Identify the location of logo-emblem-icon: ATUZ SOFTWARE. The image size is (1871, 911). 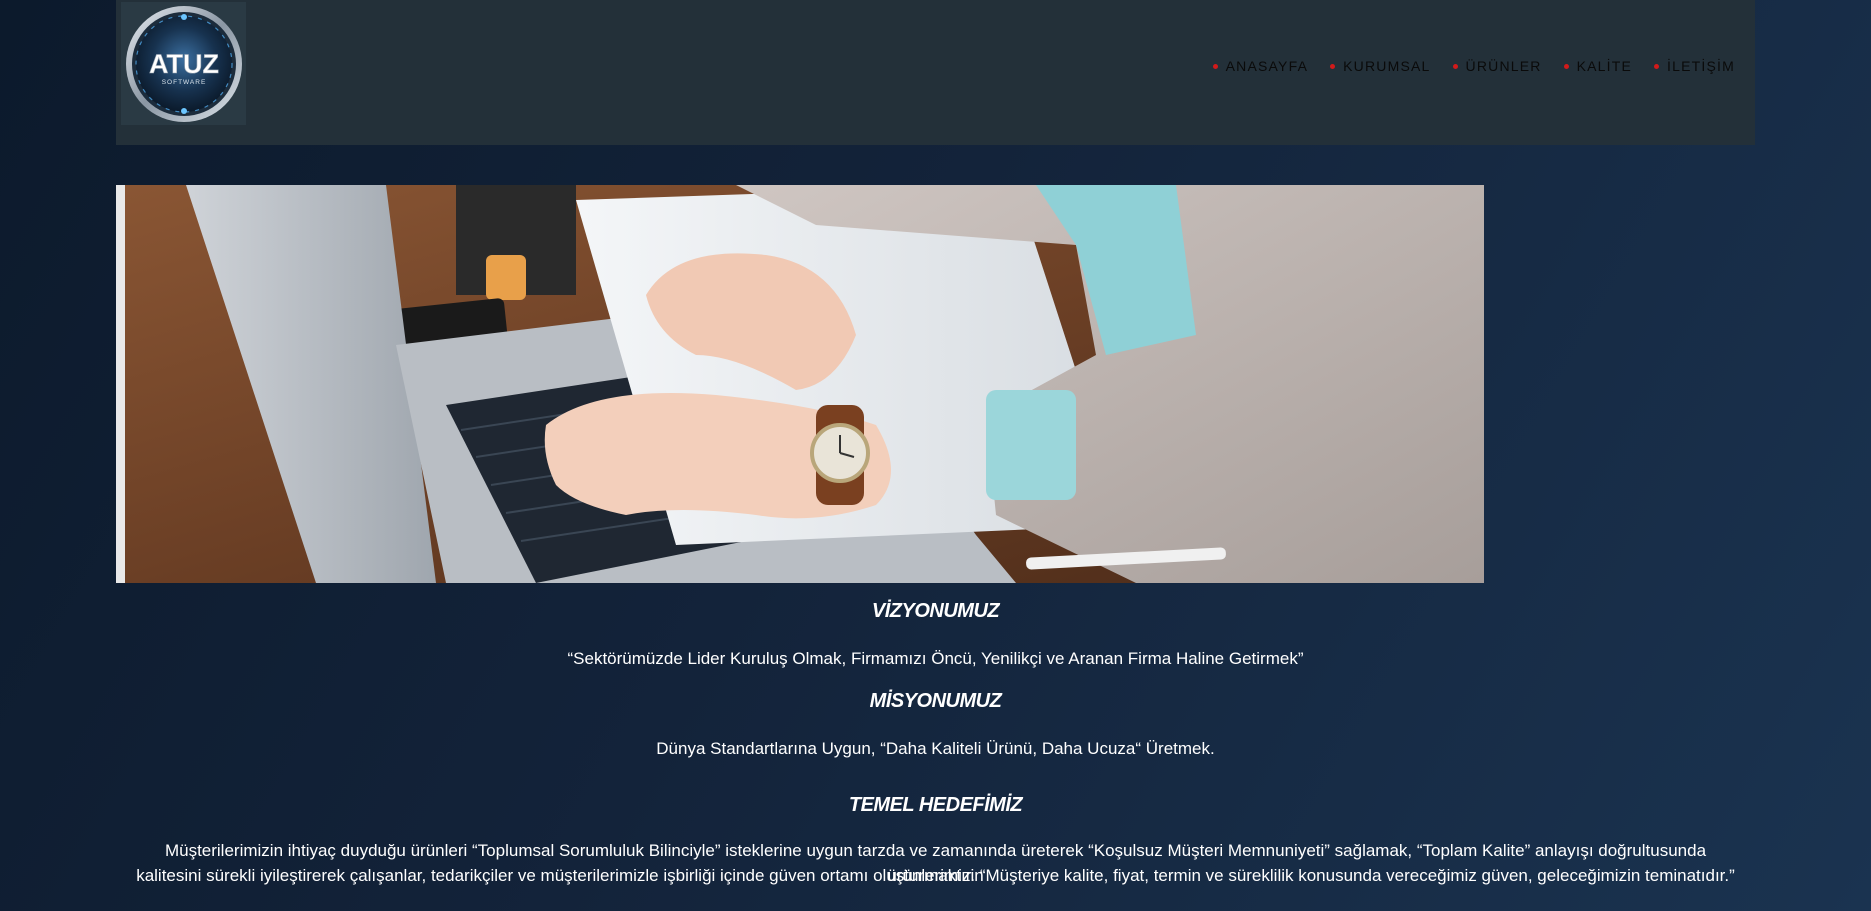
(183, 63).